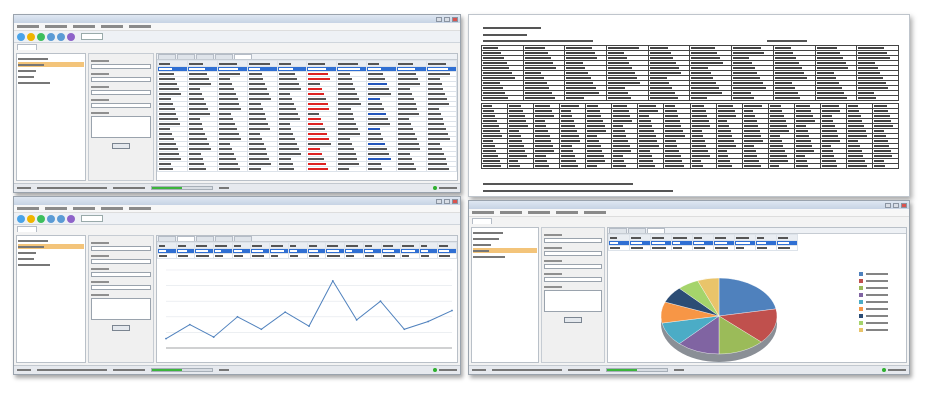 The height and width of the screenshot is (409, 946). Describe the element at coordinates (877, 330) in the screenshot. I see `legend-entry` at that location.